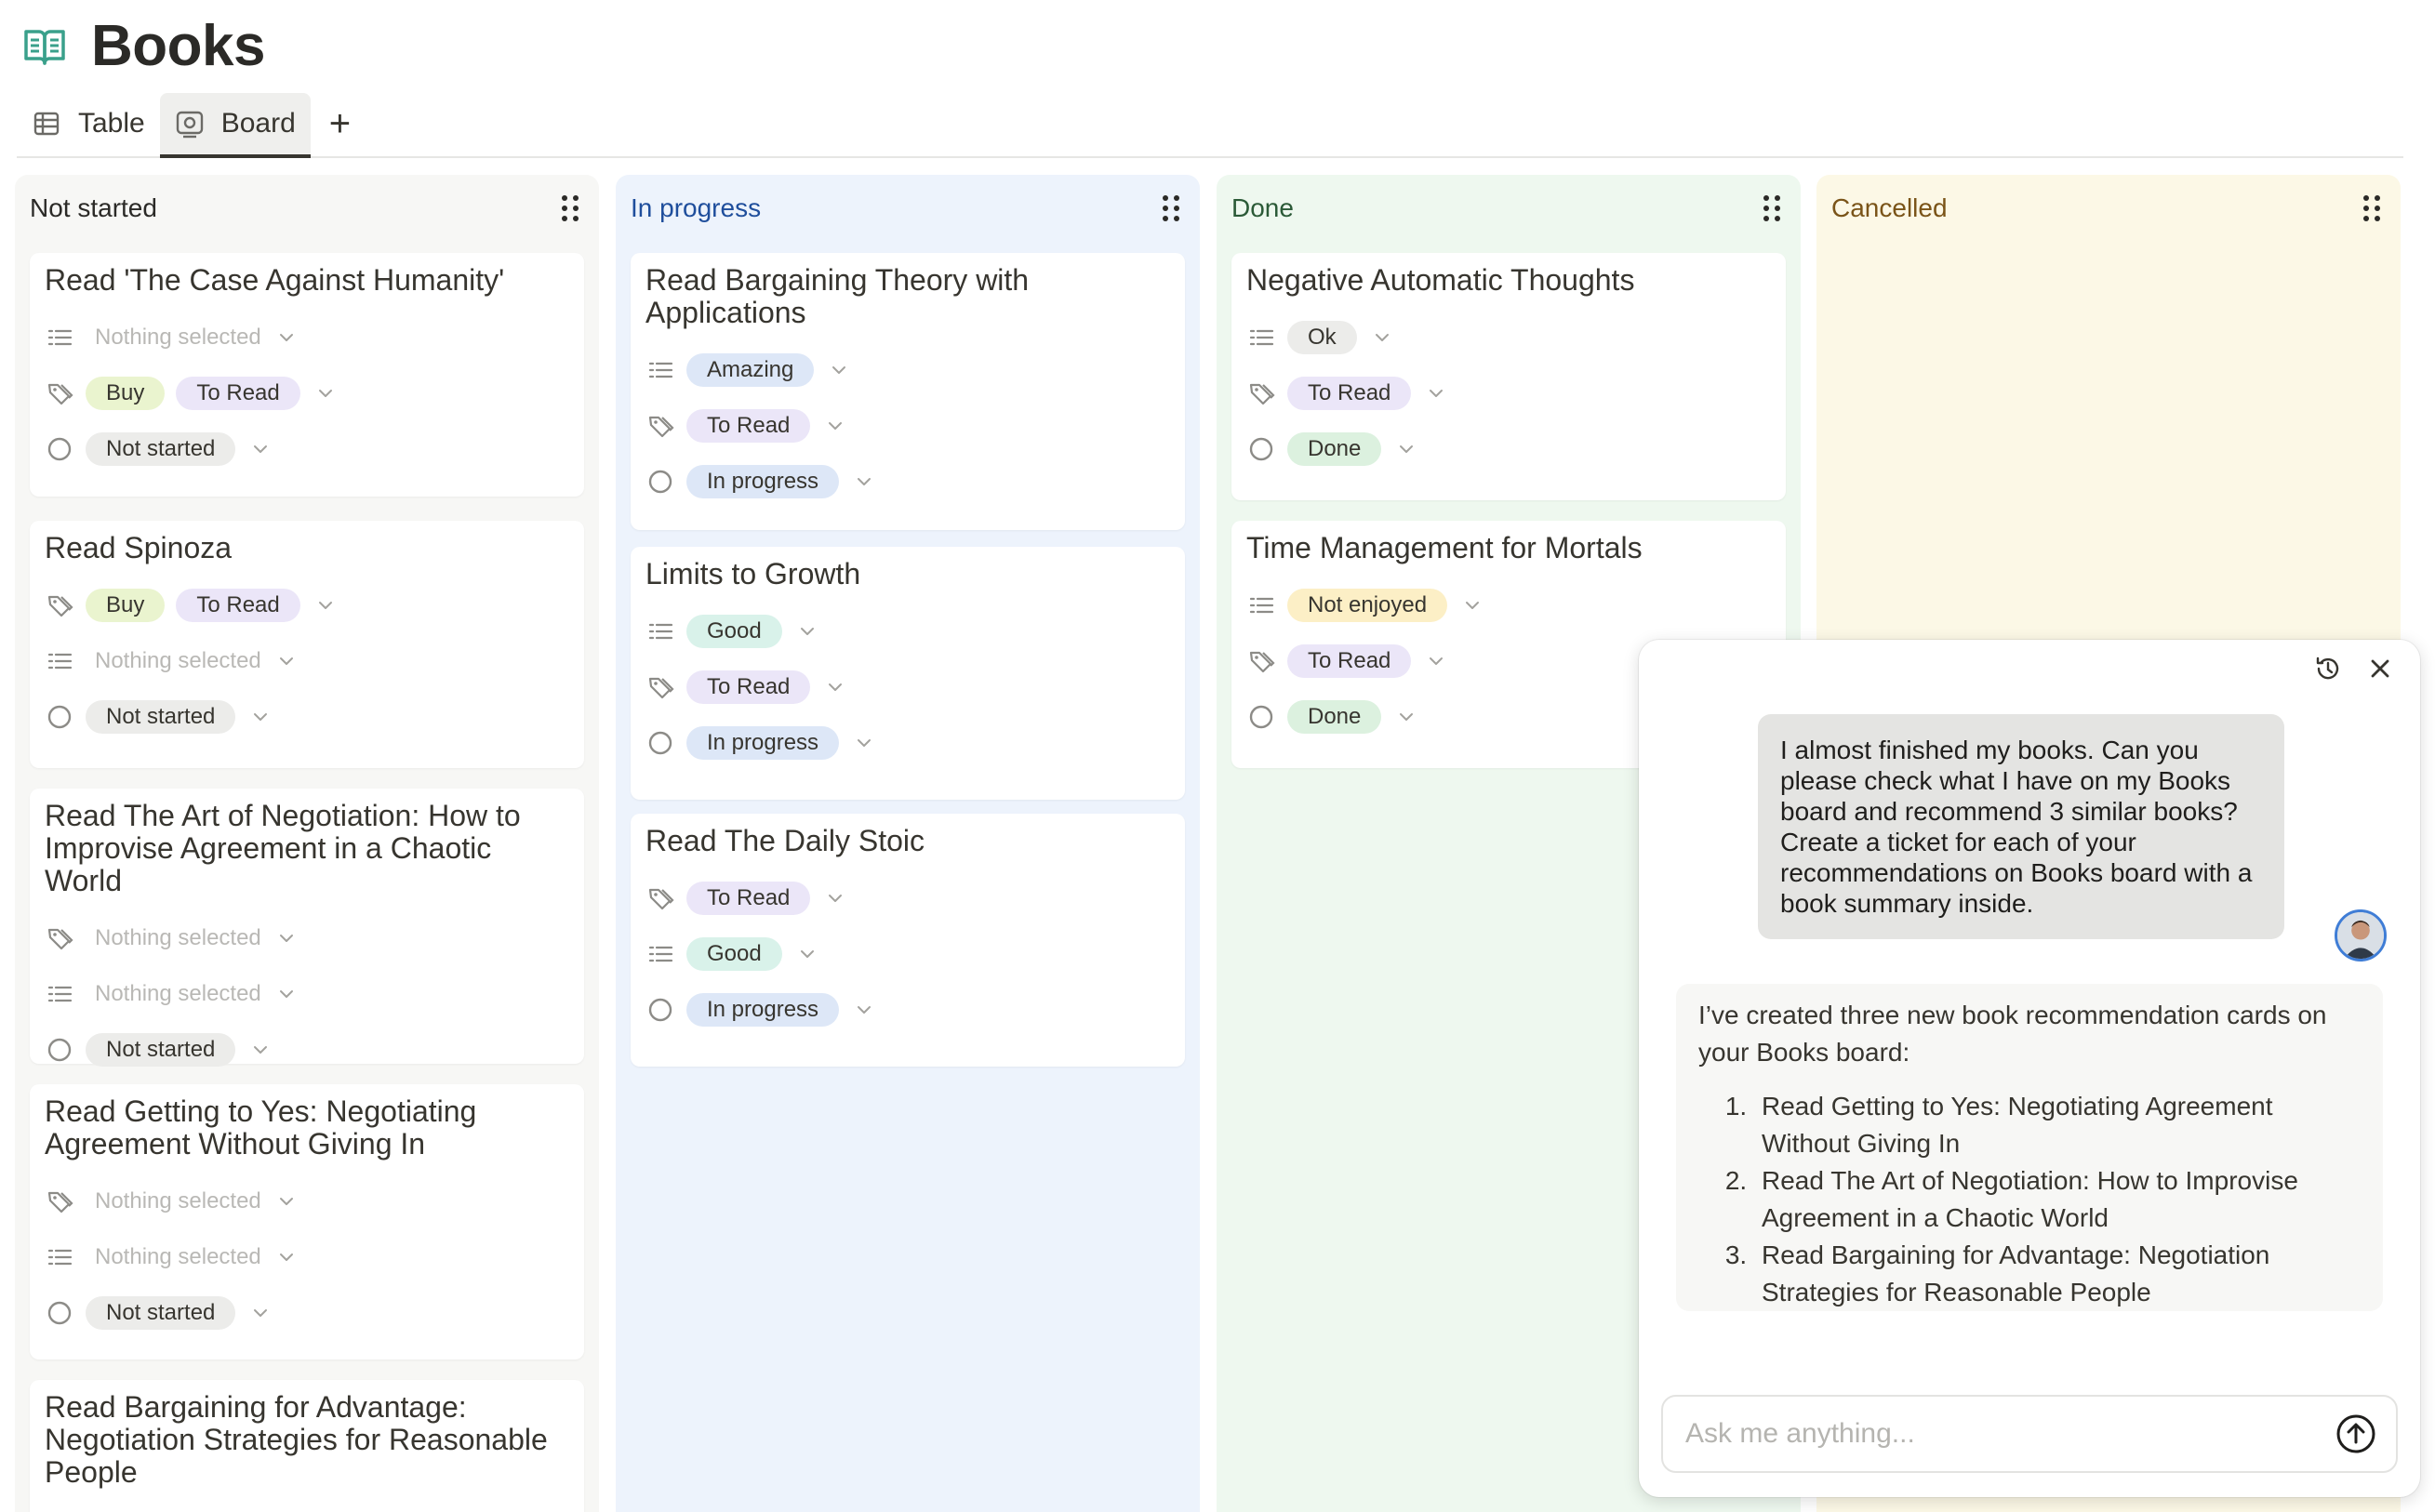 This screenshot has width=2435, height=1512. What do you see at coordinates (340, 123) in the screenshot?
I see `add-view-button: +` at bounding box center [340, 123].